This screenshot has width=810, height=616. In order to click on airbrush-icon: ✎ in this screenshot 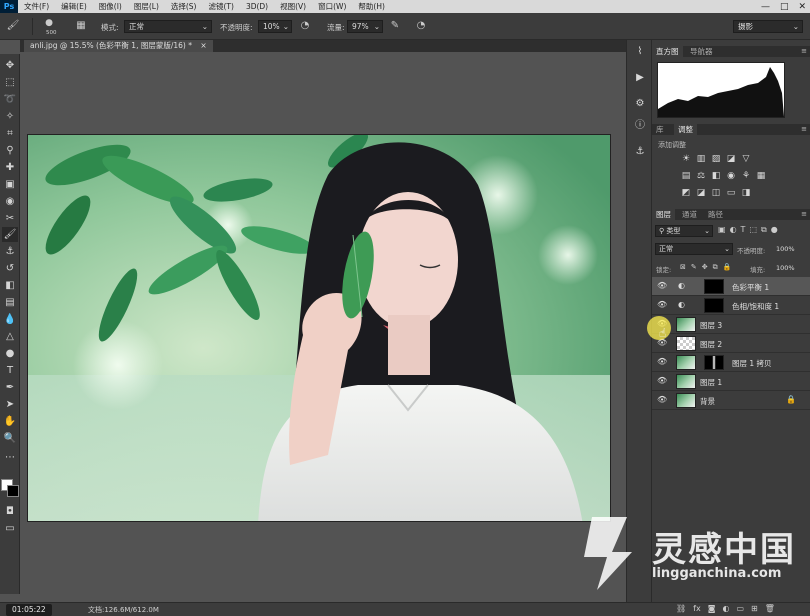, I will do `click(395, 26)`.